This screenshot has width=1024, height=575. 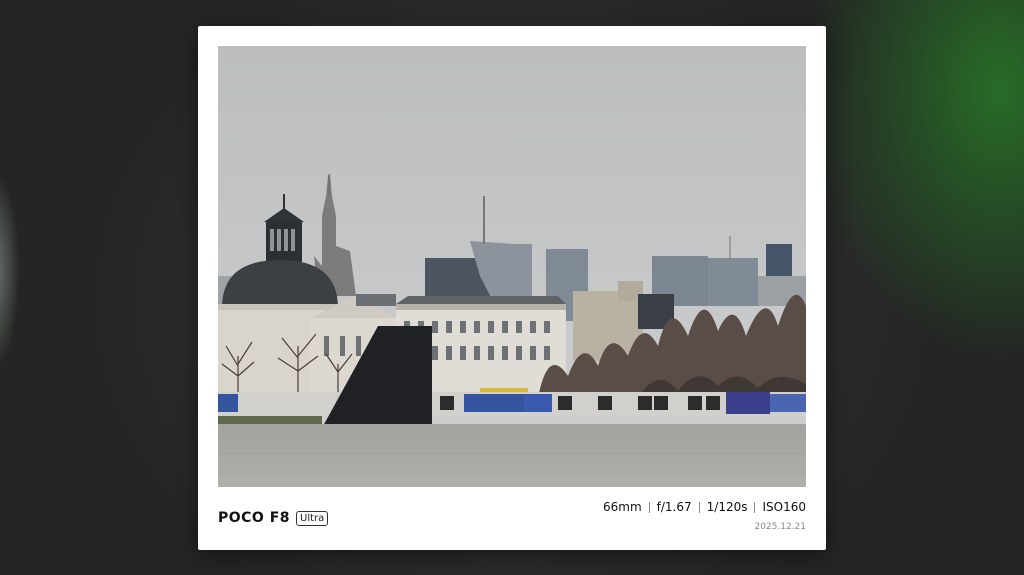 What do you see at coordinates (727, 507) in the screenshot?
I see `shutter-speed: 1/120s` at bounding box center [727, 507].